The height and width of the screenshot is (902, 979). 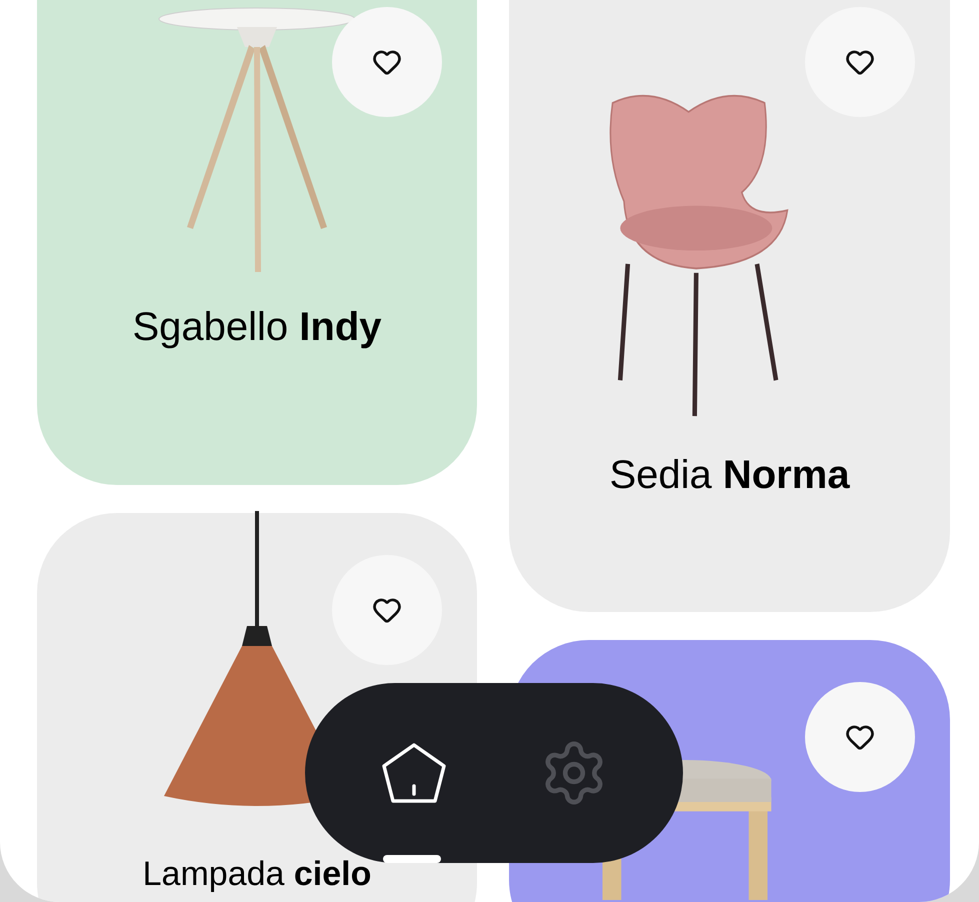 I want to click on product-name: Sedia Norma, so click(x=729, y=475).